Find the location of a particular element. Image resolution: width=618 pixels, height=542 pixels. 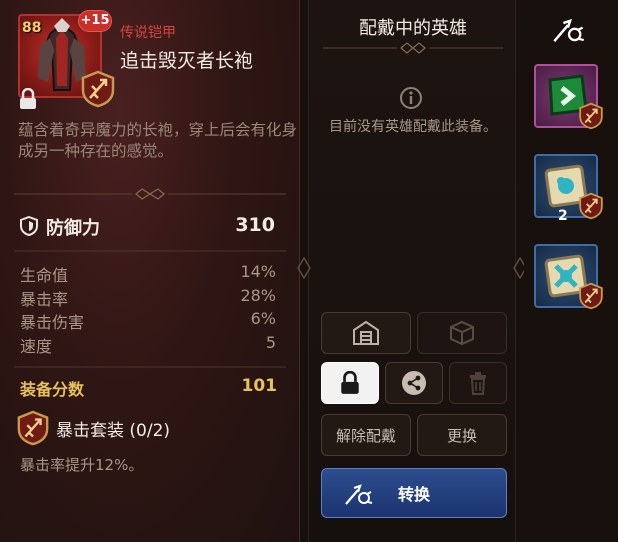

convert-label: 转换 is located at coordinates (413, 494).